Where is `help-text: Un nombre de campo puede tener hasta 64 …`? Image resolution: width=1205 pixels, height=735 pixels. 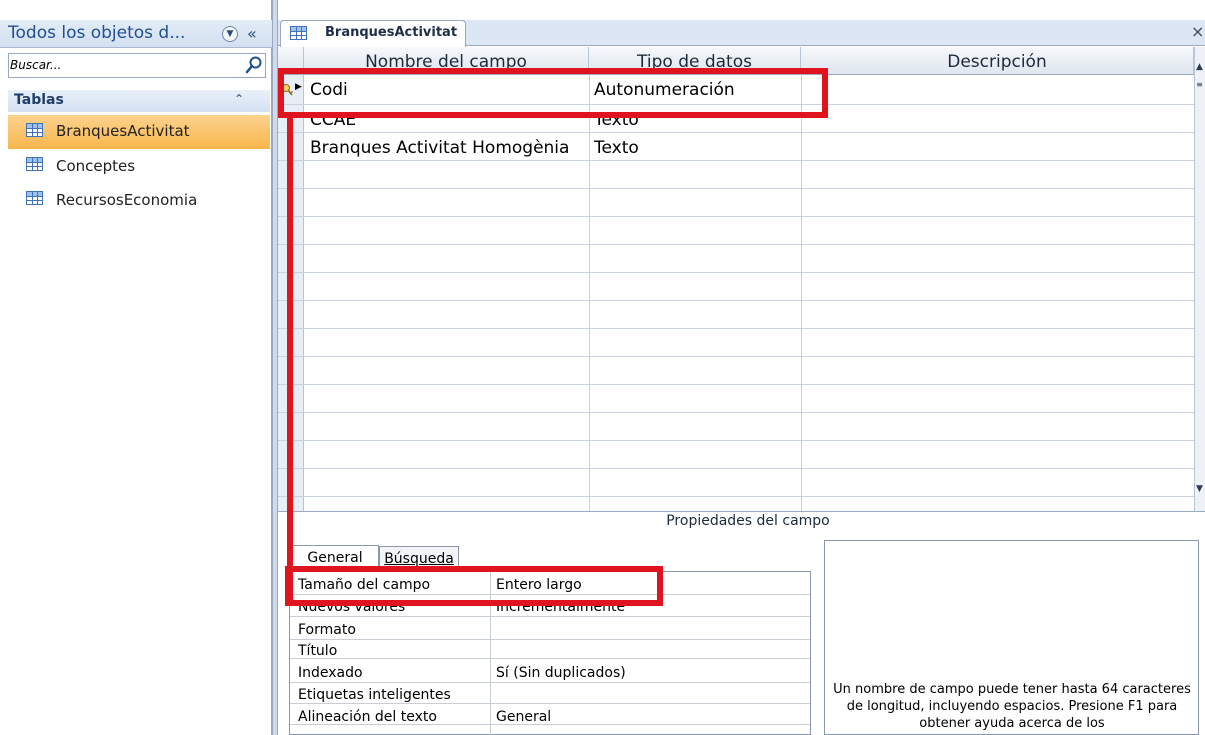
help-text: Un nombre de campo puede tener hasta 64 … is located at coordinates (1012, 706).